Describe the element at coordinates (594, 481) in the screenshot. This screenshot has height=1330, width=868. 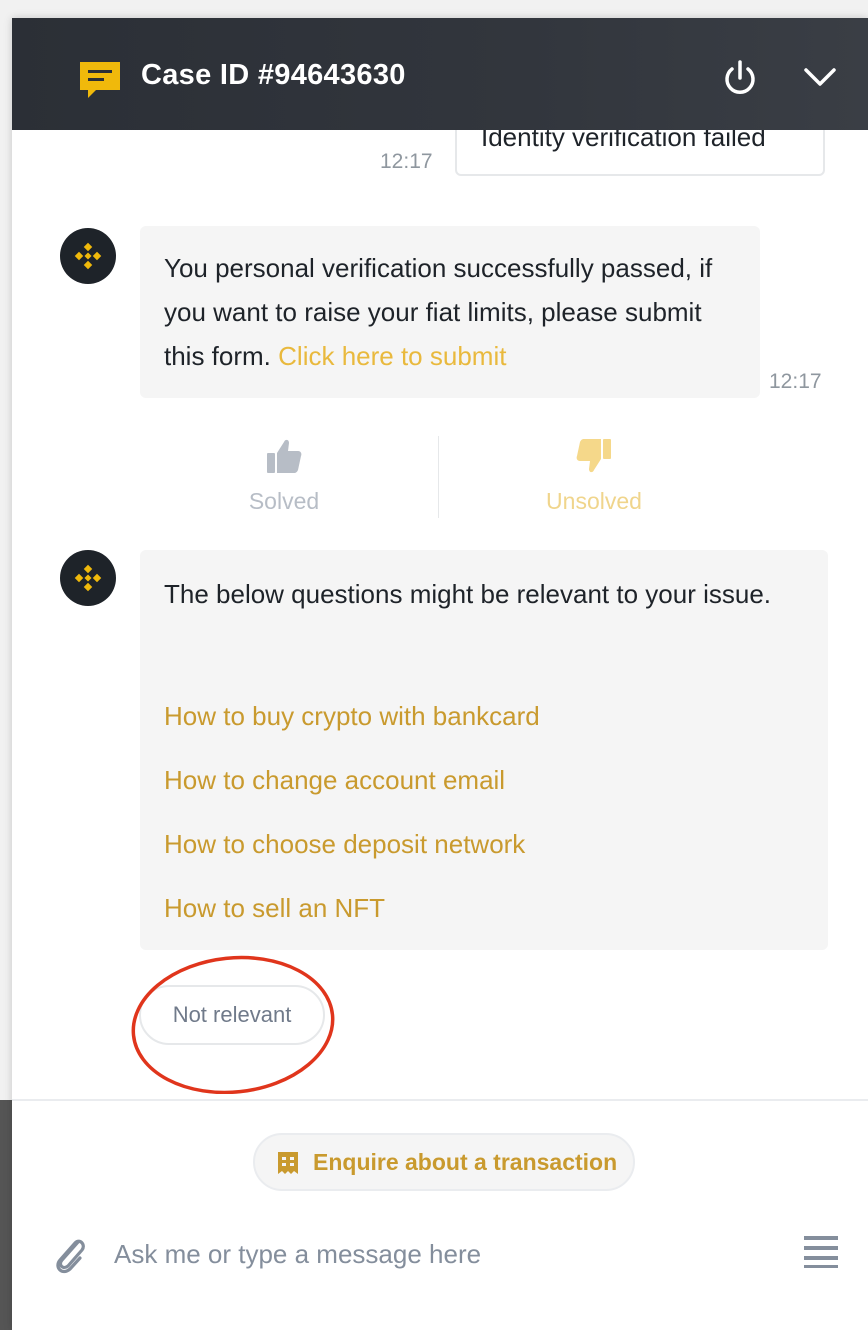
I see `unsolved-button: Unsolved` at that location.